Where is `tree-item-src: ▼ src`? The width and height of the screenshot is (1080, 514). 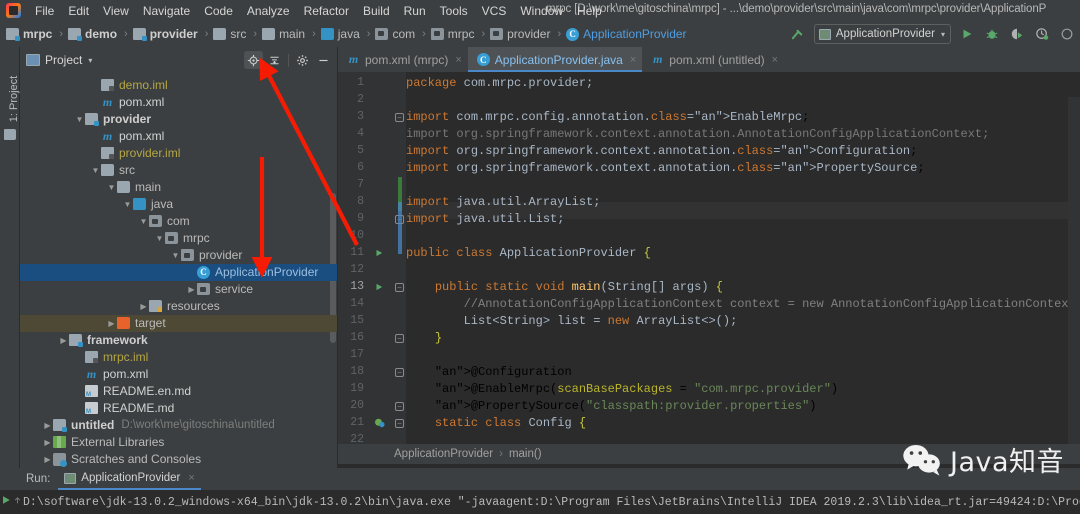
tree-item-src: ▼ src is located at coordinates (178, 170).